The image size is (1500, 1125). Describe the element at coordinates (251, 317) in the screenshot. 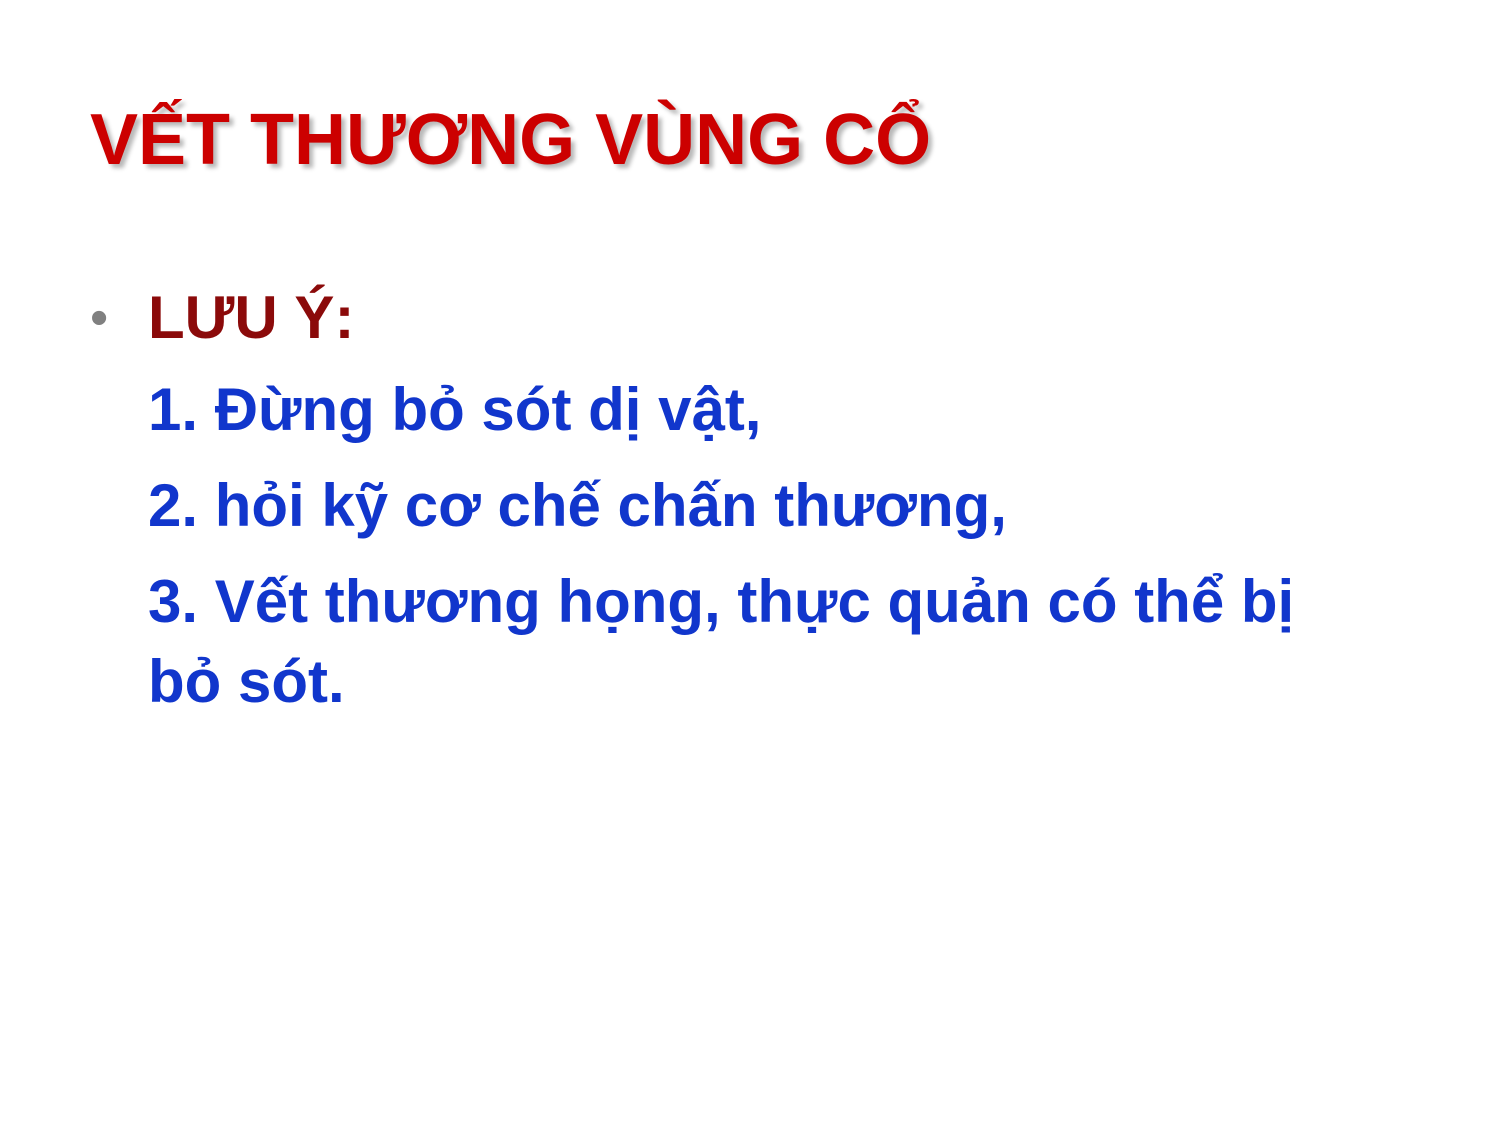

I see `bullet-label: LƯU Ý:` at that location.